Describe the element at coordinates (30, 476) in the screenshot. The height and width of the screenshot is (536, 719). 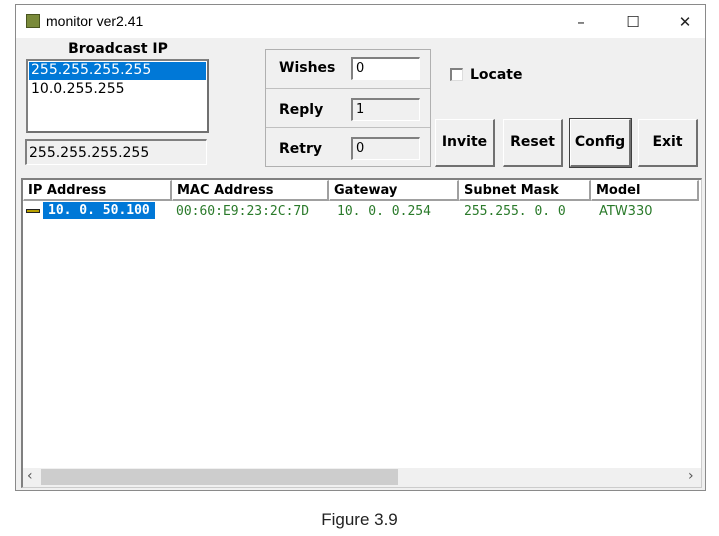
I see `scroll-left-arrow: ‹` at that location.